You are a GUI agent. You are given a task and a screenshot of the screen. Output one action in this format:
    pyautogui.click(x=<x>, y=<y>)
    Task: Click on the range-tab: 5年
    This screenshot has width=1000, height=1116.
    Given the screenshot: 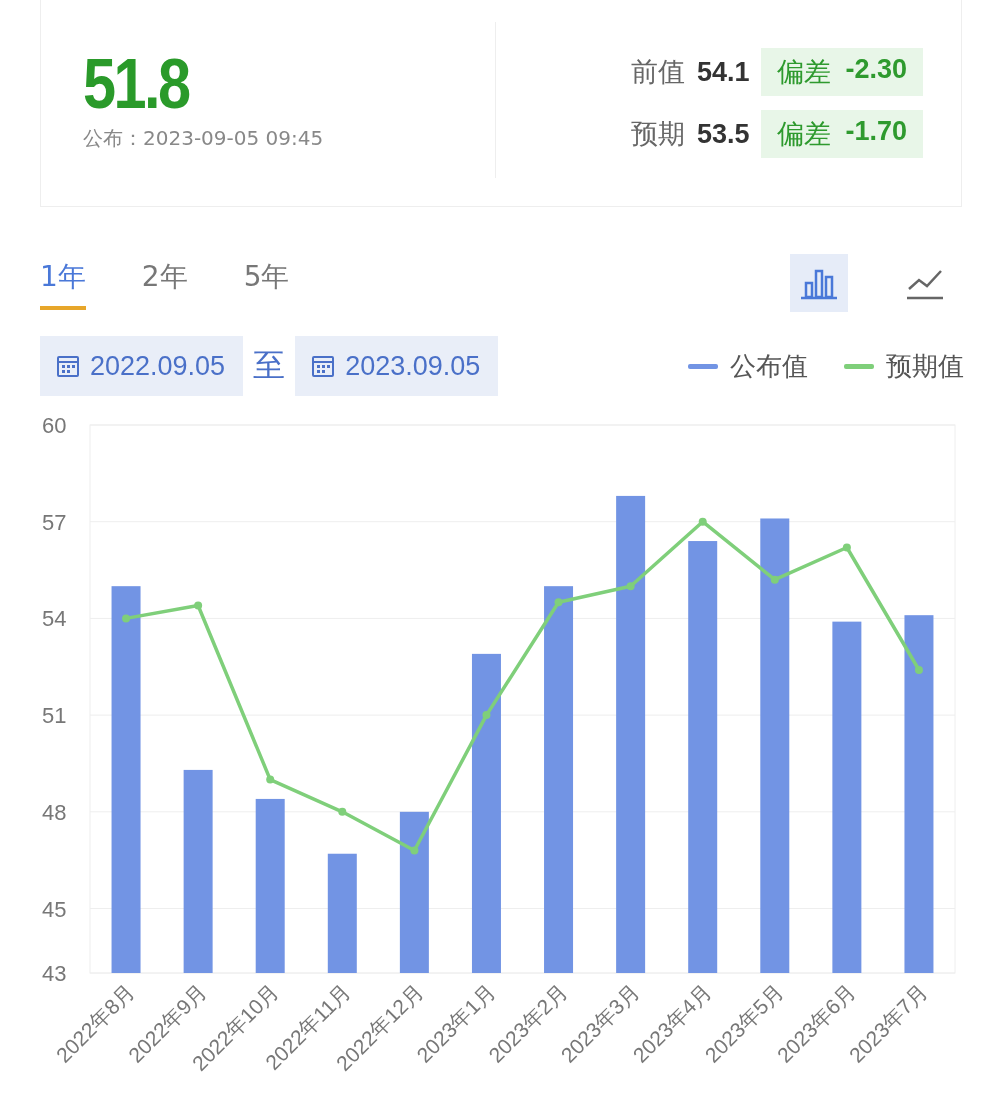 What is the action you would take?
    pyautogui.click(x=266, y=283)
    